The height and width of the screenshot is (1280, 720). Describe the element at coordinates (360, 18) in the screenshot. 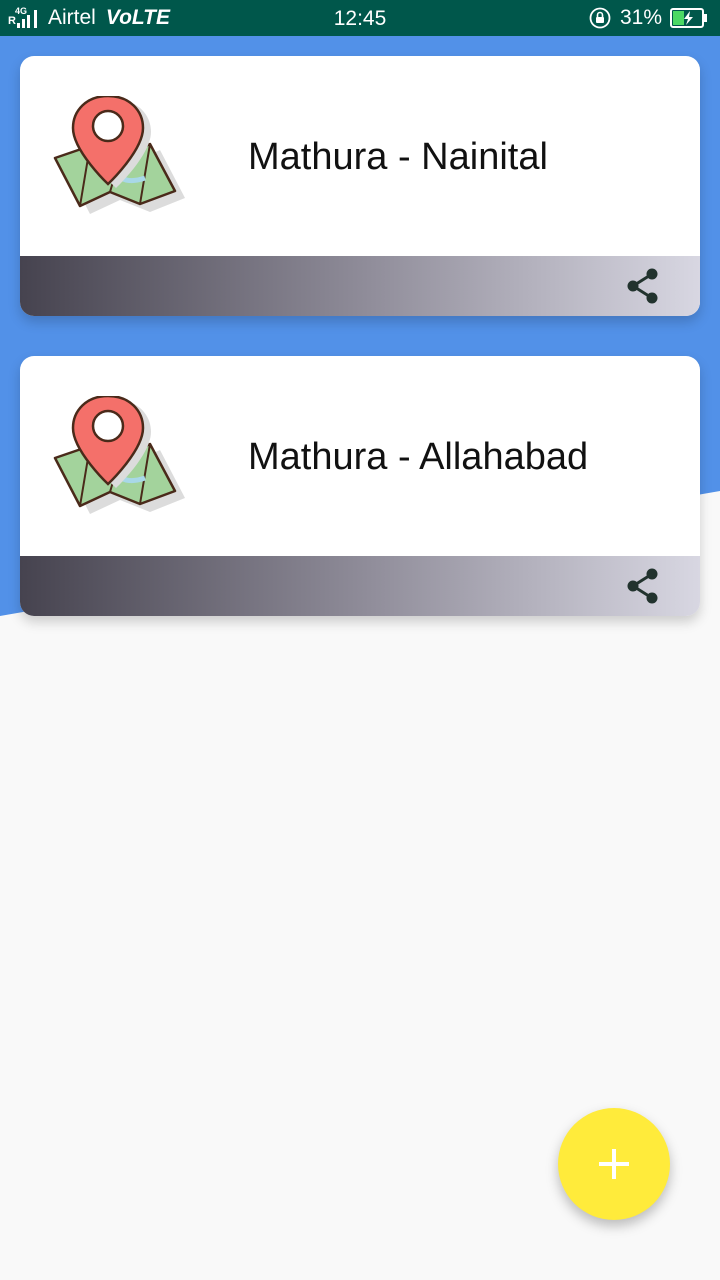

I see `status-bar: 4G R Airtel VoLTE 12:45 31%` at that location.